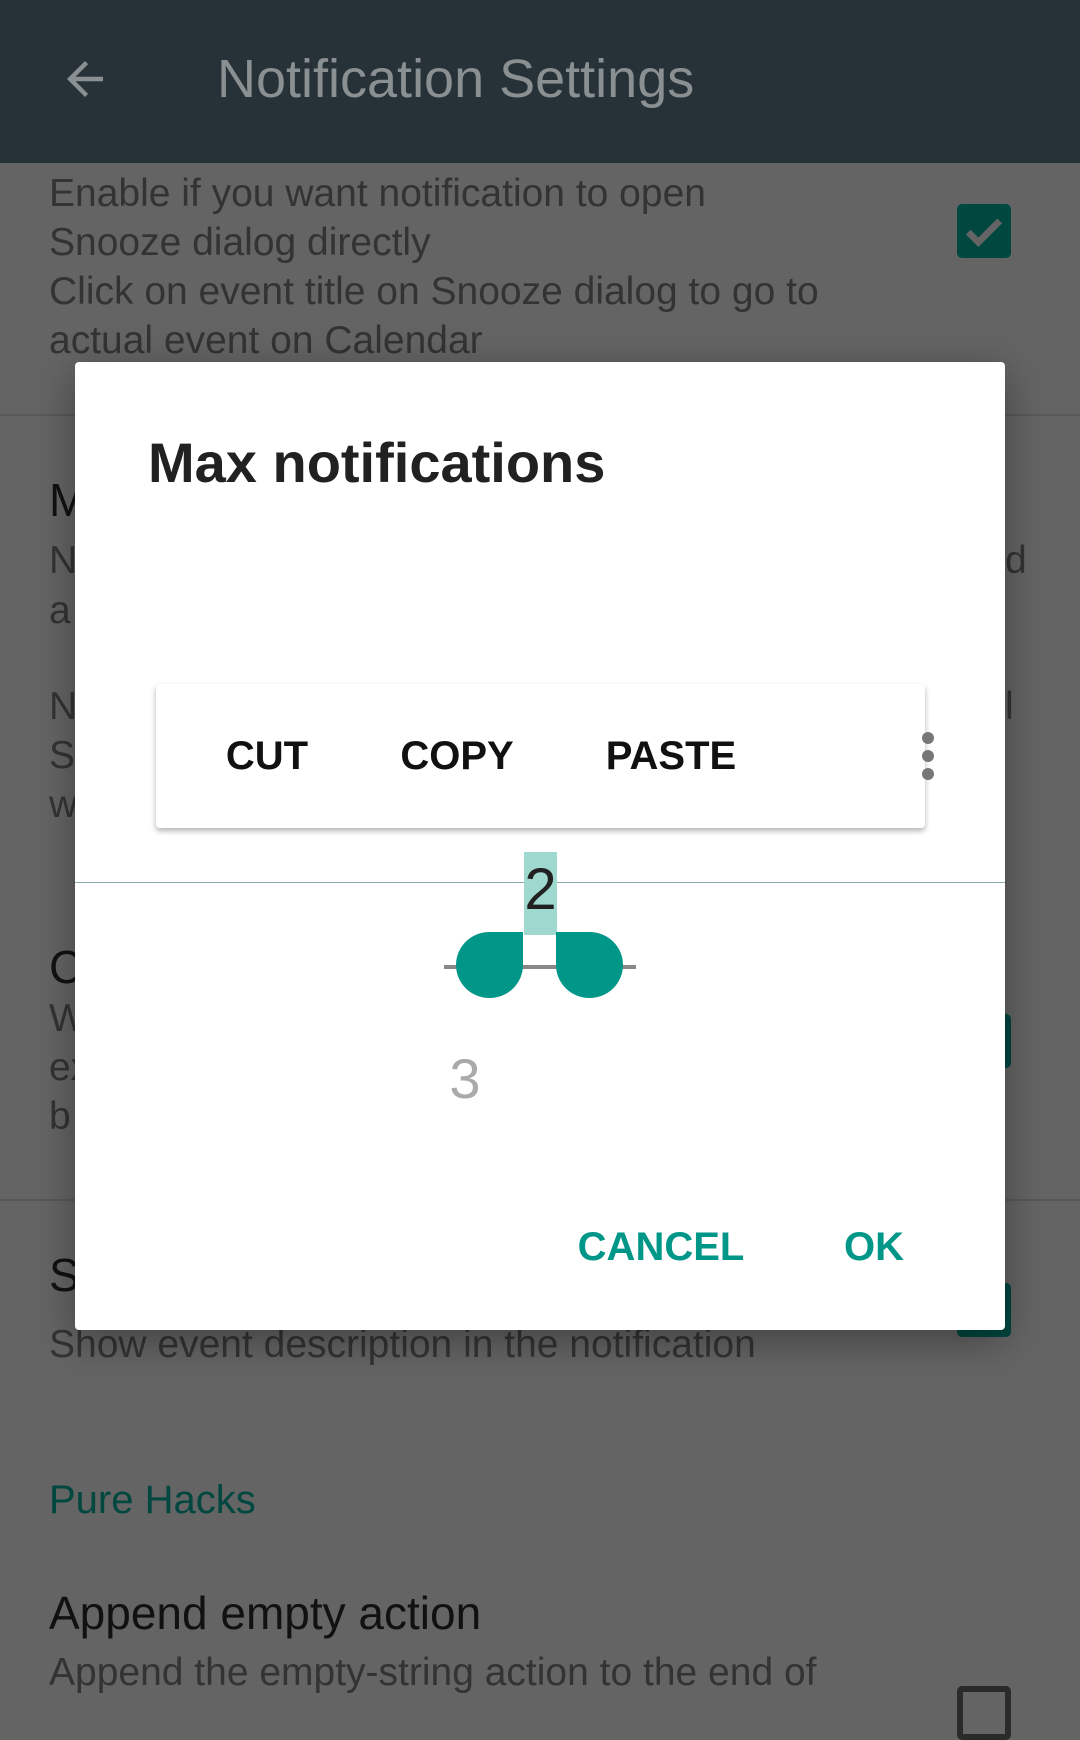 The image size is (1080, 1740). Describe the element at coordinates (60, 1116) in the screenshot. I see `fragment: b` at that location.